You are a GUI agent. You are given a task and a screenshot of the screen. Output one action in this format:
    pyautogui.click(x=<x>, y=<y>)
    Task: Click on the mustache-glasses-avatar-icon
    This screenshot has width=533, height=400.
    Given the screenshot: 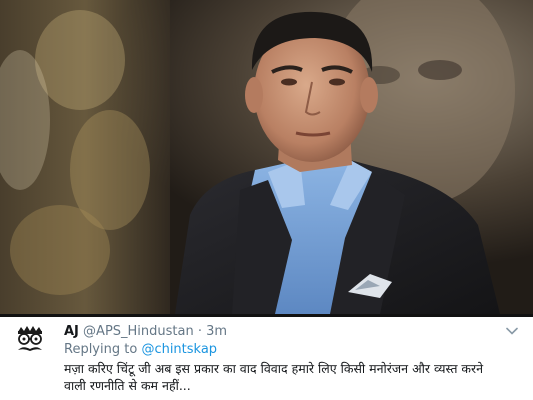 What is the action you would take?
    pyautogui.click(x=30, y=342)
    